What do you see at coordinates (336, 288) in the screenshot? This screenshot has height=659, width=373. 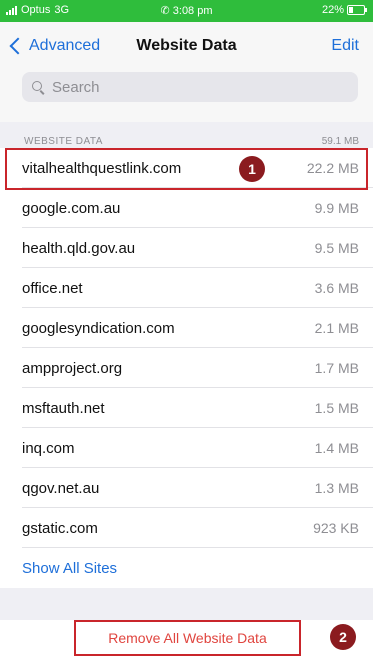 I see `site-size: 3.6 MB` at bounding box center [336, 288].